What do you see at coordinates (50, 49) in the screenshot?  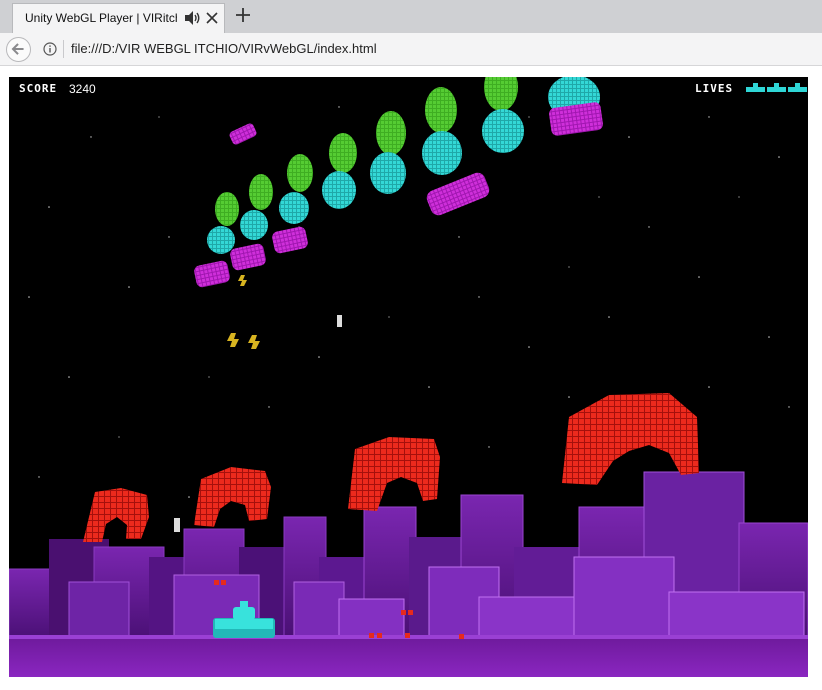 I see `info-icon` at bounding box center [50, 49].